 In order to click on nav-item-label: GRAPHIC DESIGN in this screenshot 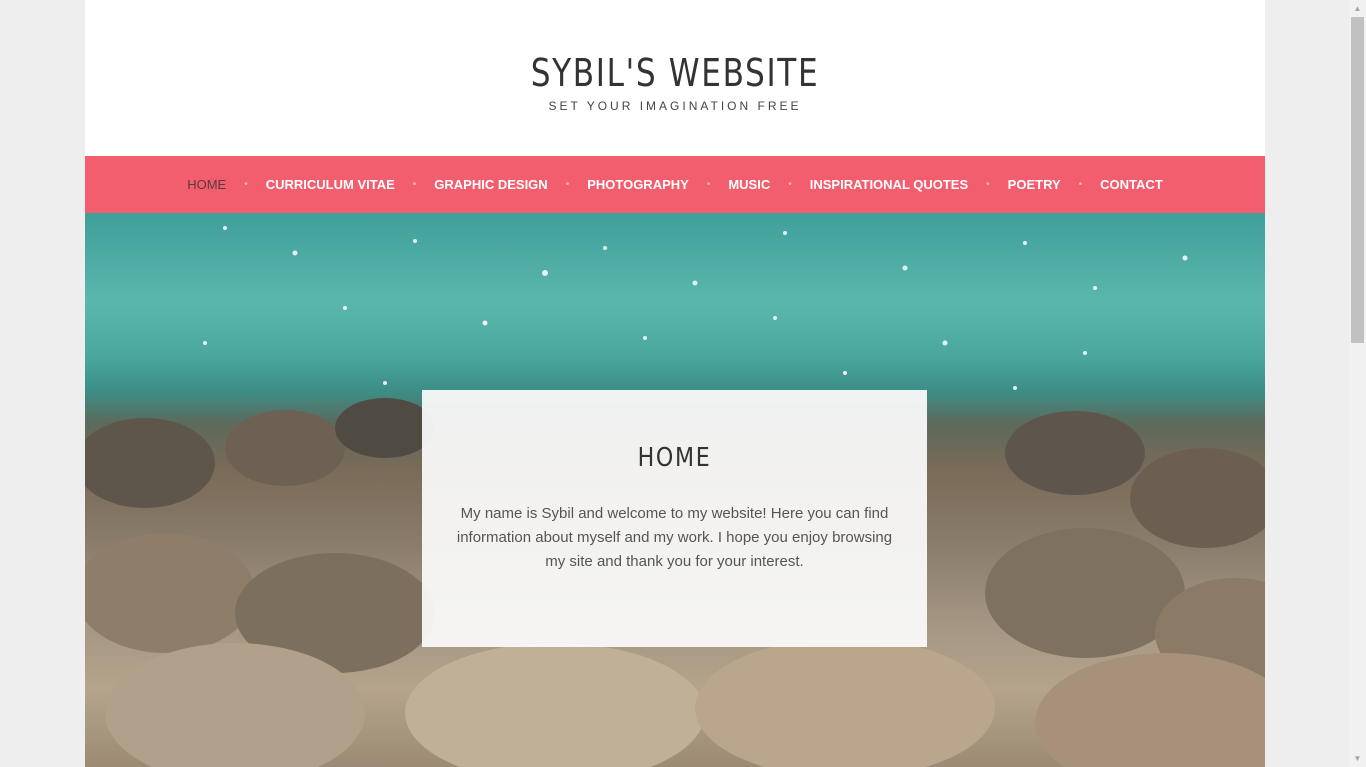, I will do `click(490, 184)`.